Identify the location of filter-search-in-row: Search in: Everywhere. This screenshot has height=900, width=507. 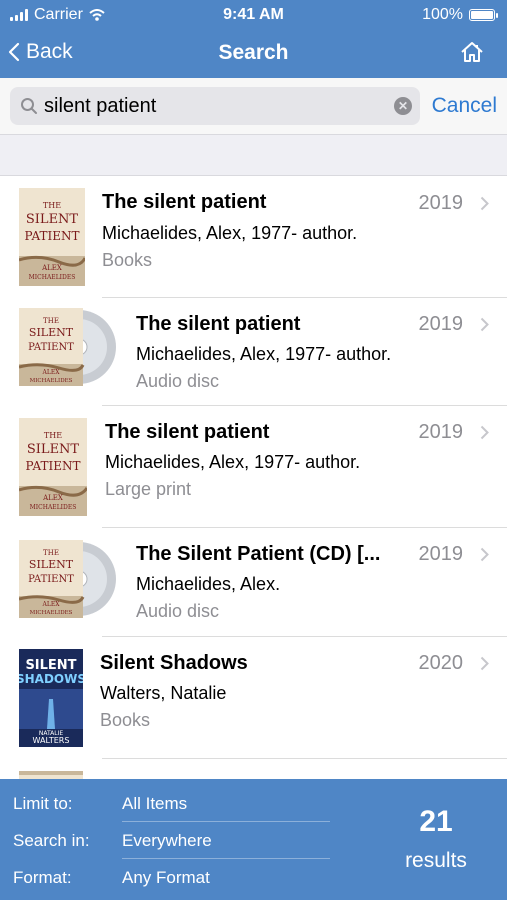
(165, 840).